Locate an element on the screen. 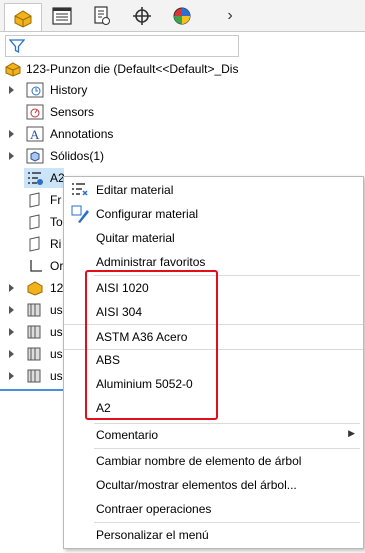  filter-icon is located at coordinates (17, 46).